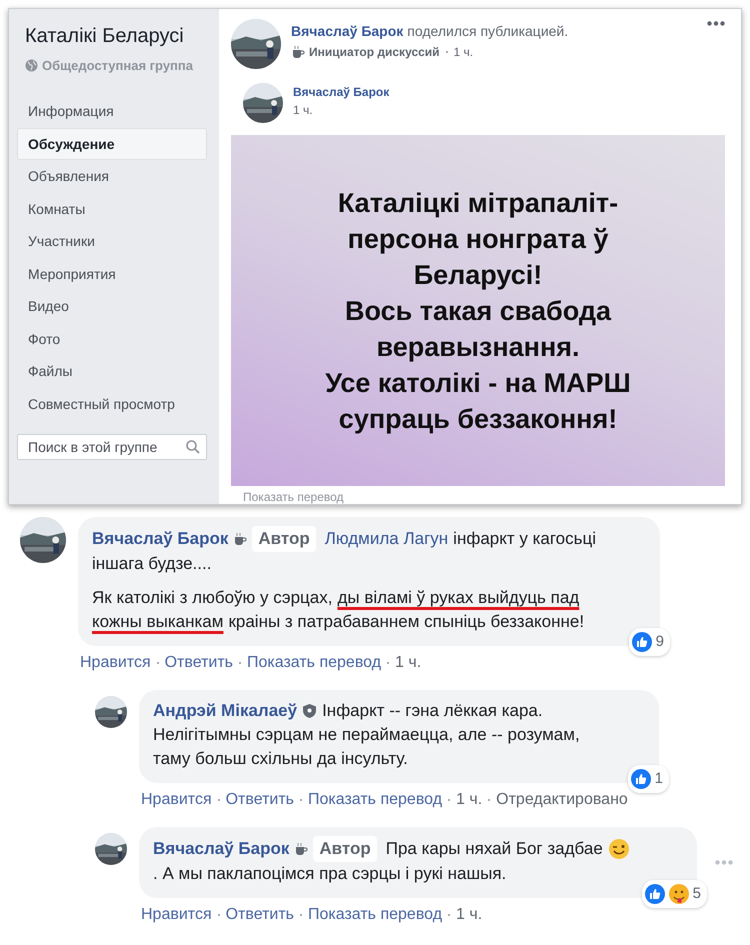  What do you see at coordinates (225, 711) in the screenshot?
I see `author-name: Андрэй Мікалаеў` at bounding box center [225, 711].